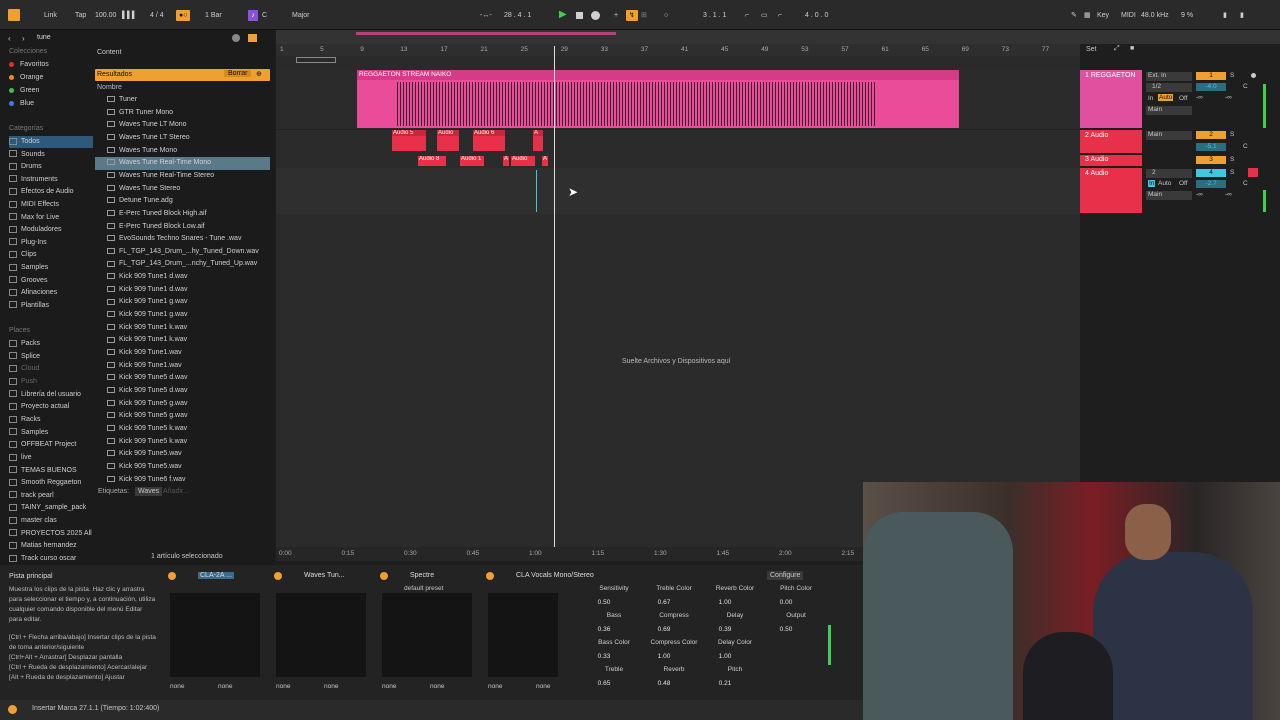 The width and height of the screenshot is (1280, 720). I want to click on loop-length-field: 4 . 0 . 0, so click(816, 15).